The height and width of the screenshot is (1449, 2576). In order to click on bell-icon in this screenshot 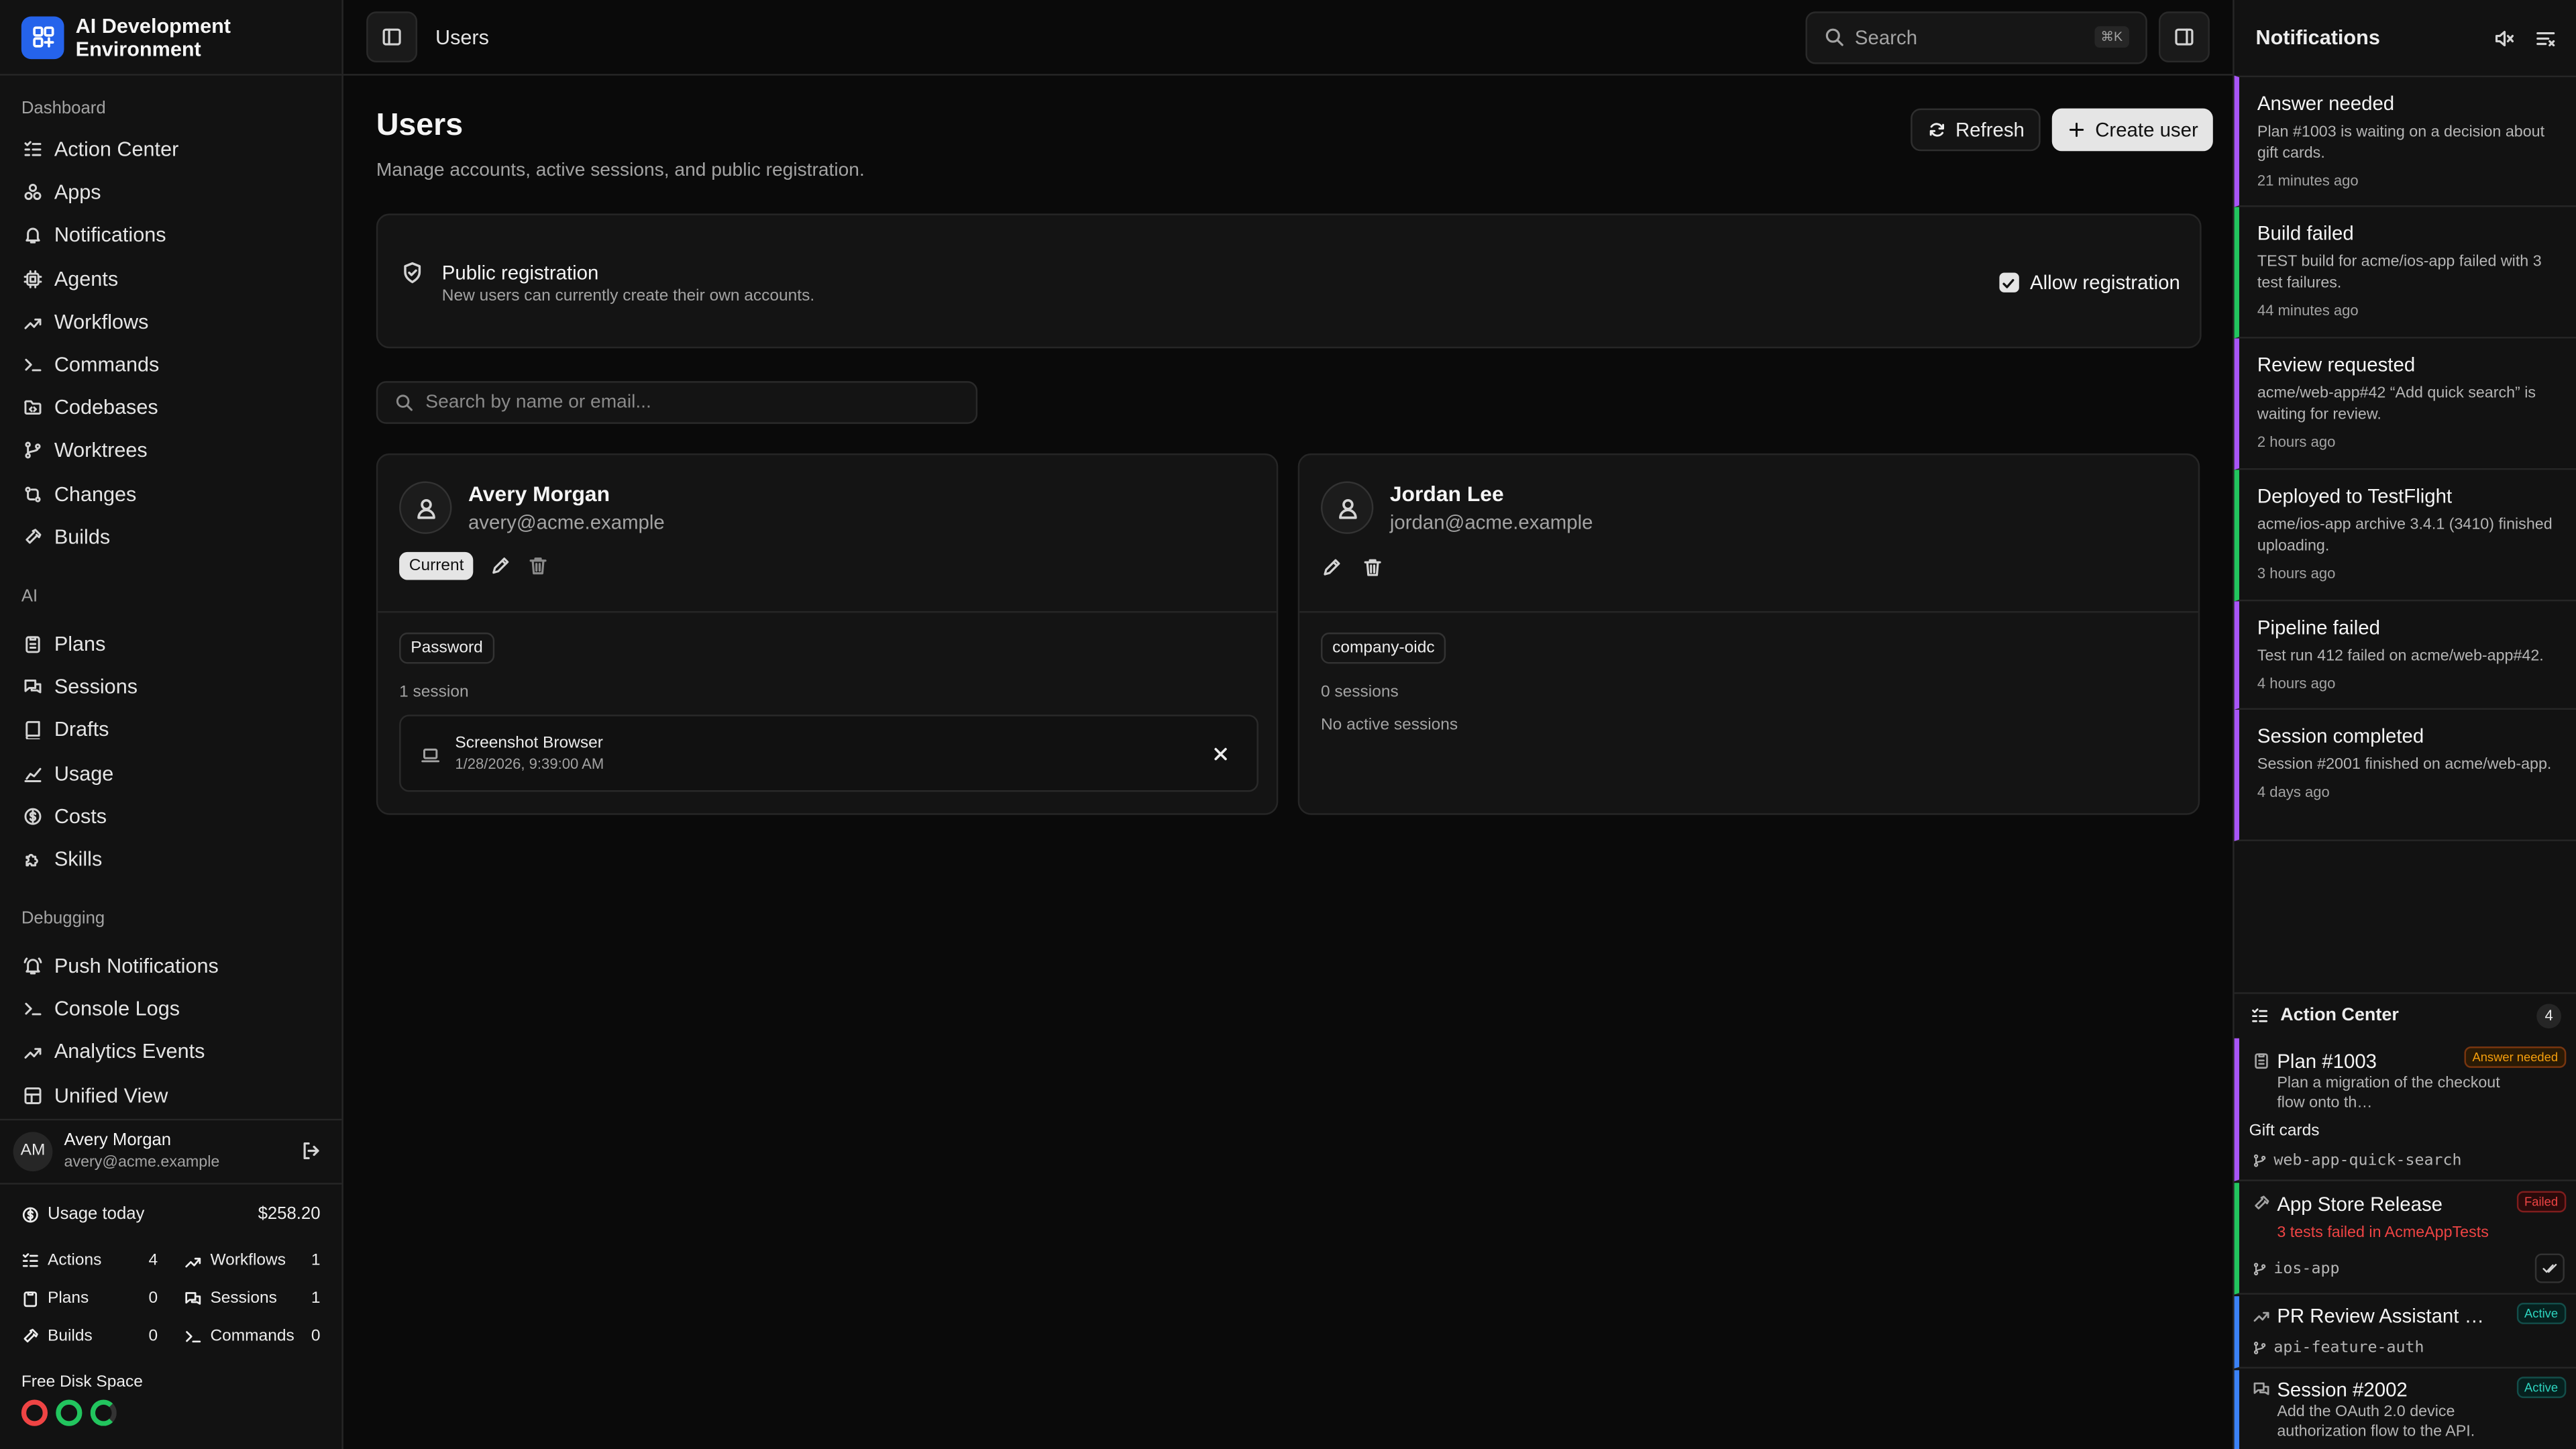, I will do `click(32, 236)`.